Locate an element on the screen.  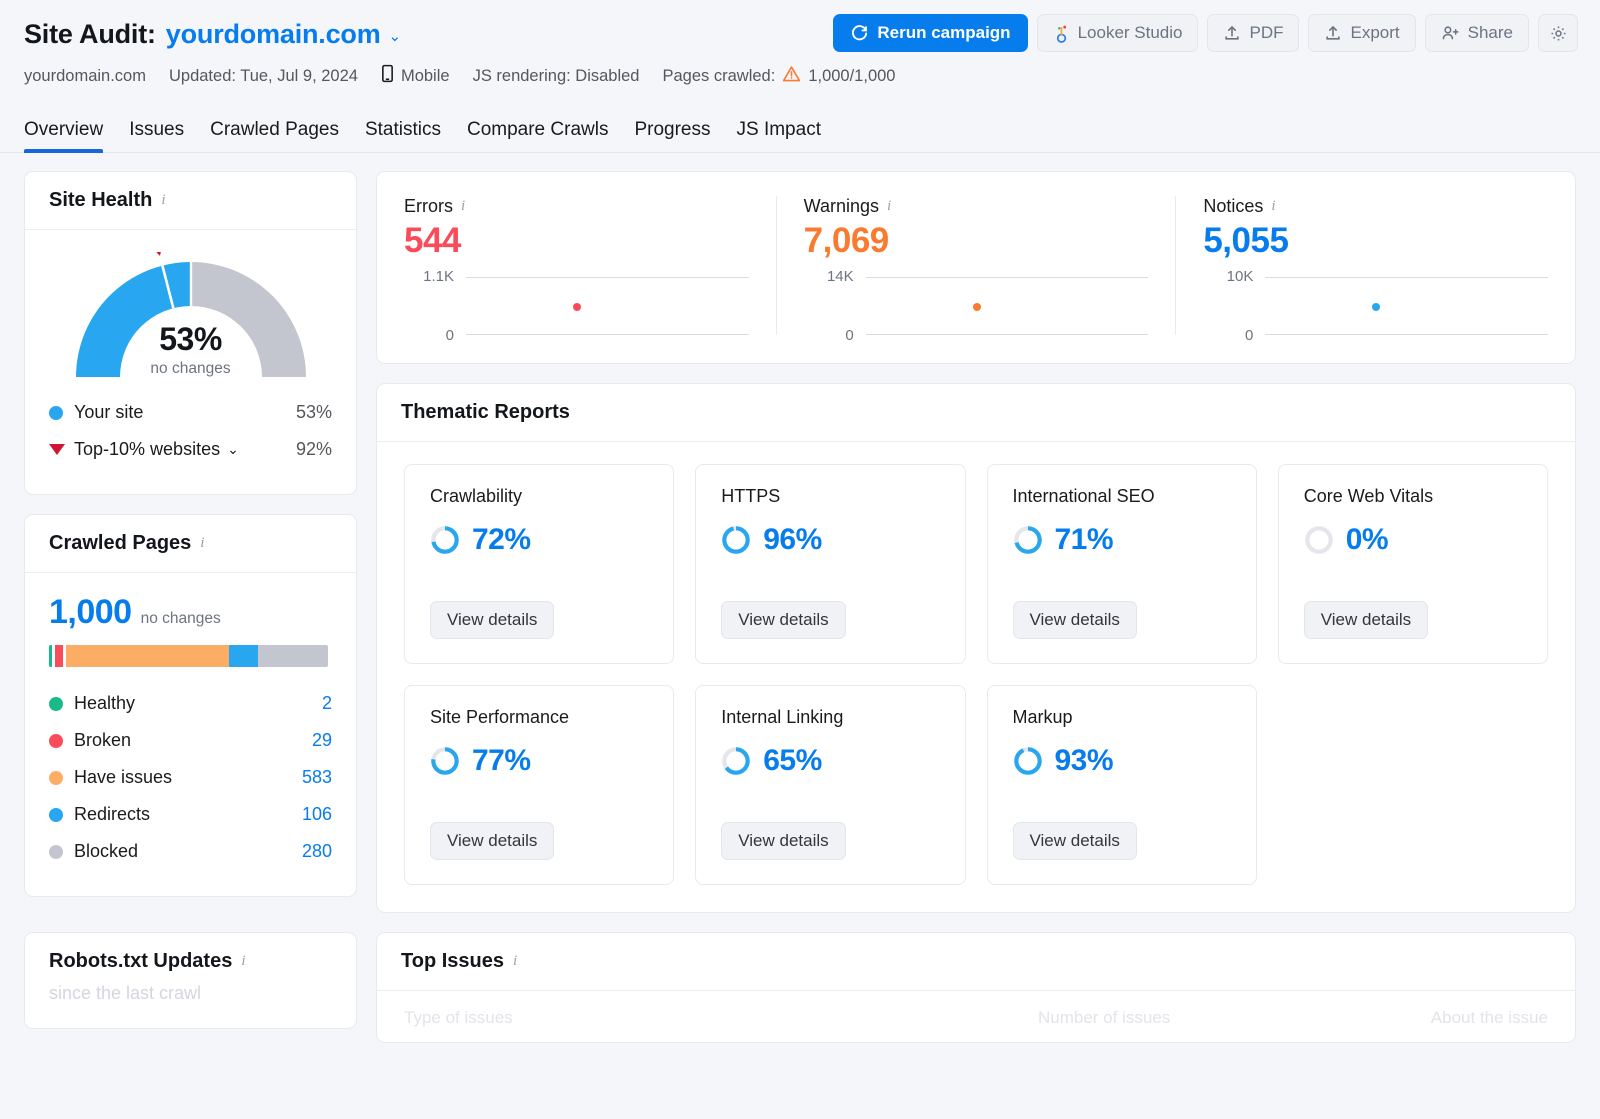
legend-value: 53% is located at coordinates (313, 412).